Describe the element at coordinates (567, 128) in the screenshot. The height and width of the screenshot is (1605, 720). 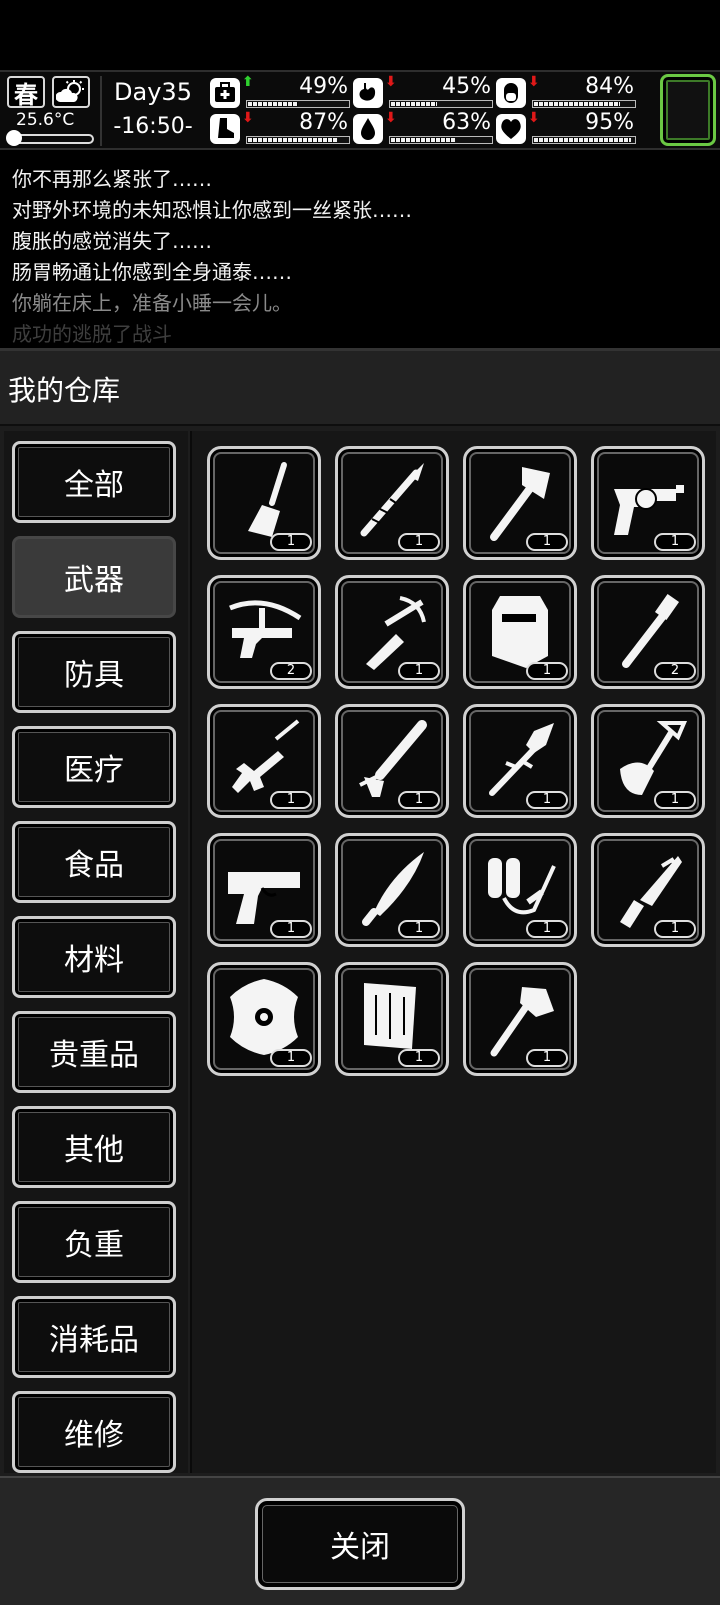
I see `stat-mood: ⬇ 95%` at that location.